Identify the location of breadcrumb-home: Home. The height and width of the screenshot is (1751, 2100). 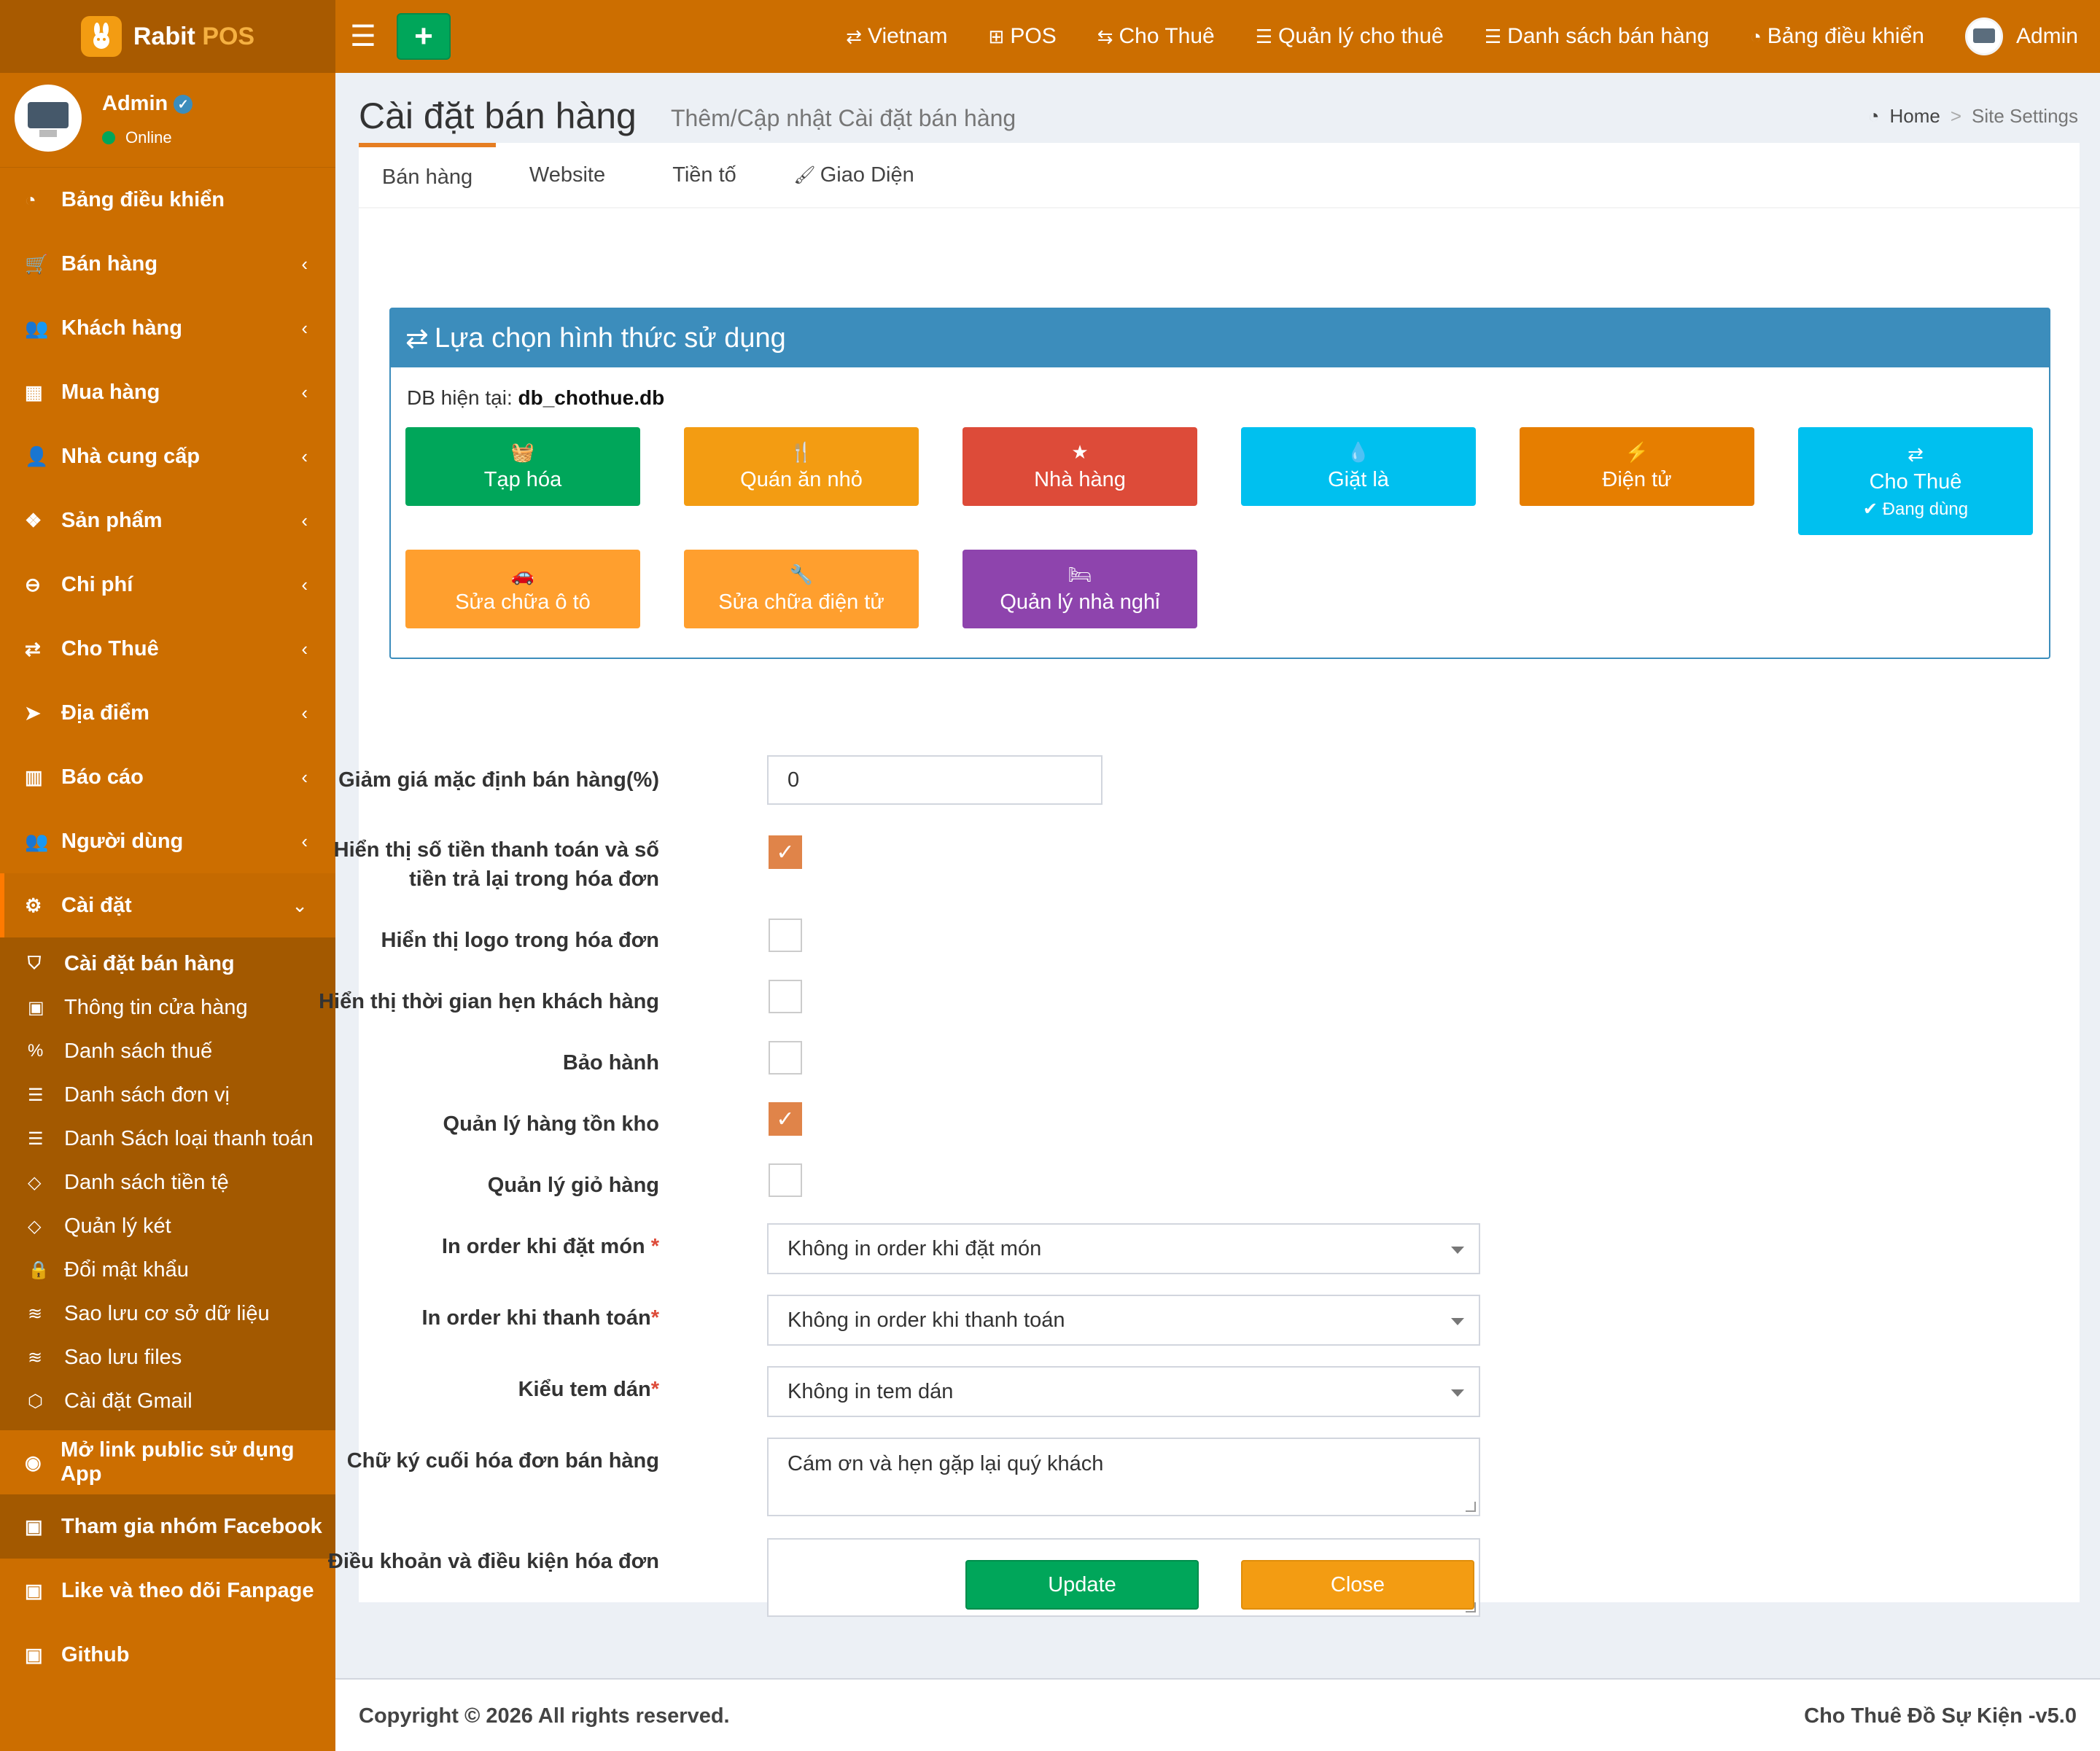
(1914, 117).